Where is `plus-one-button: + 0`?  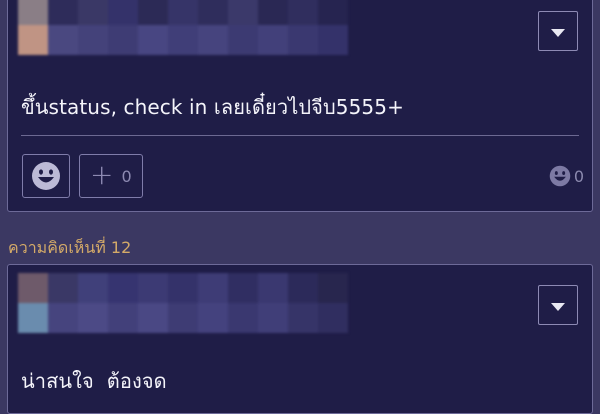
plus-one-button: + 0 is located at coordinates (111, 176).